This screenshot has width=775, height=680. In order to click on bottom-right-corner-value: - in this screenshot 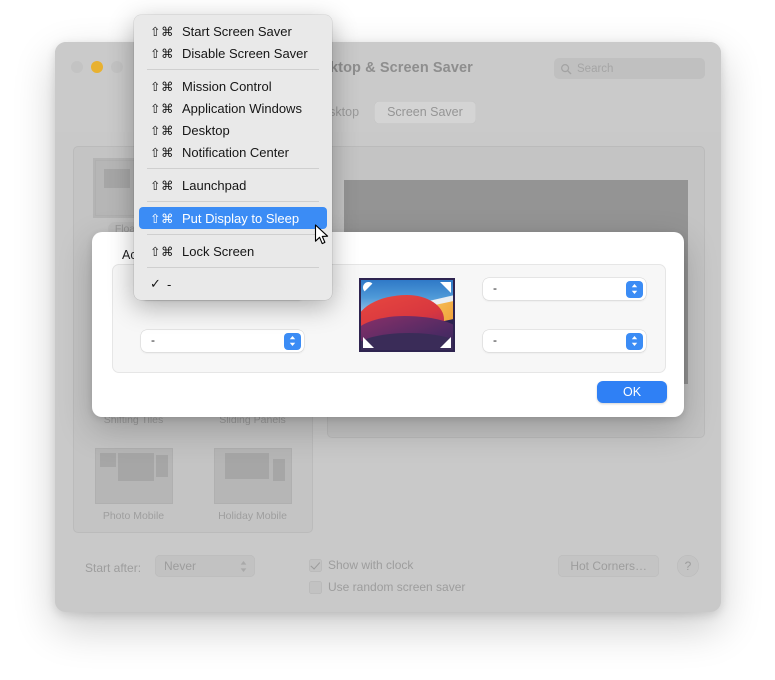, I will do `click(495, 340)`.